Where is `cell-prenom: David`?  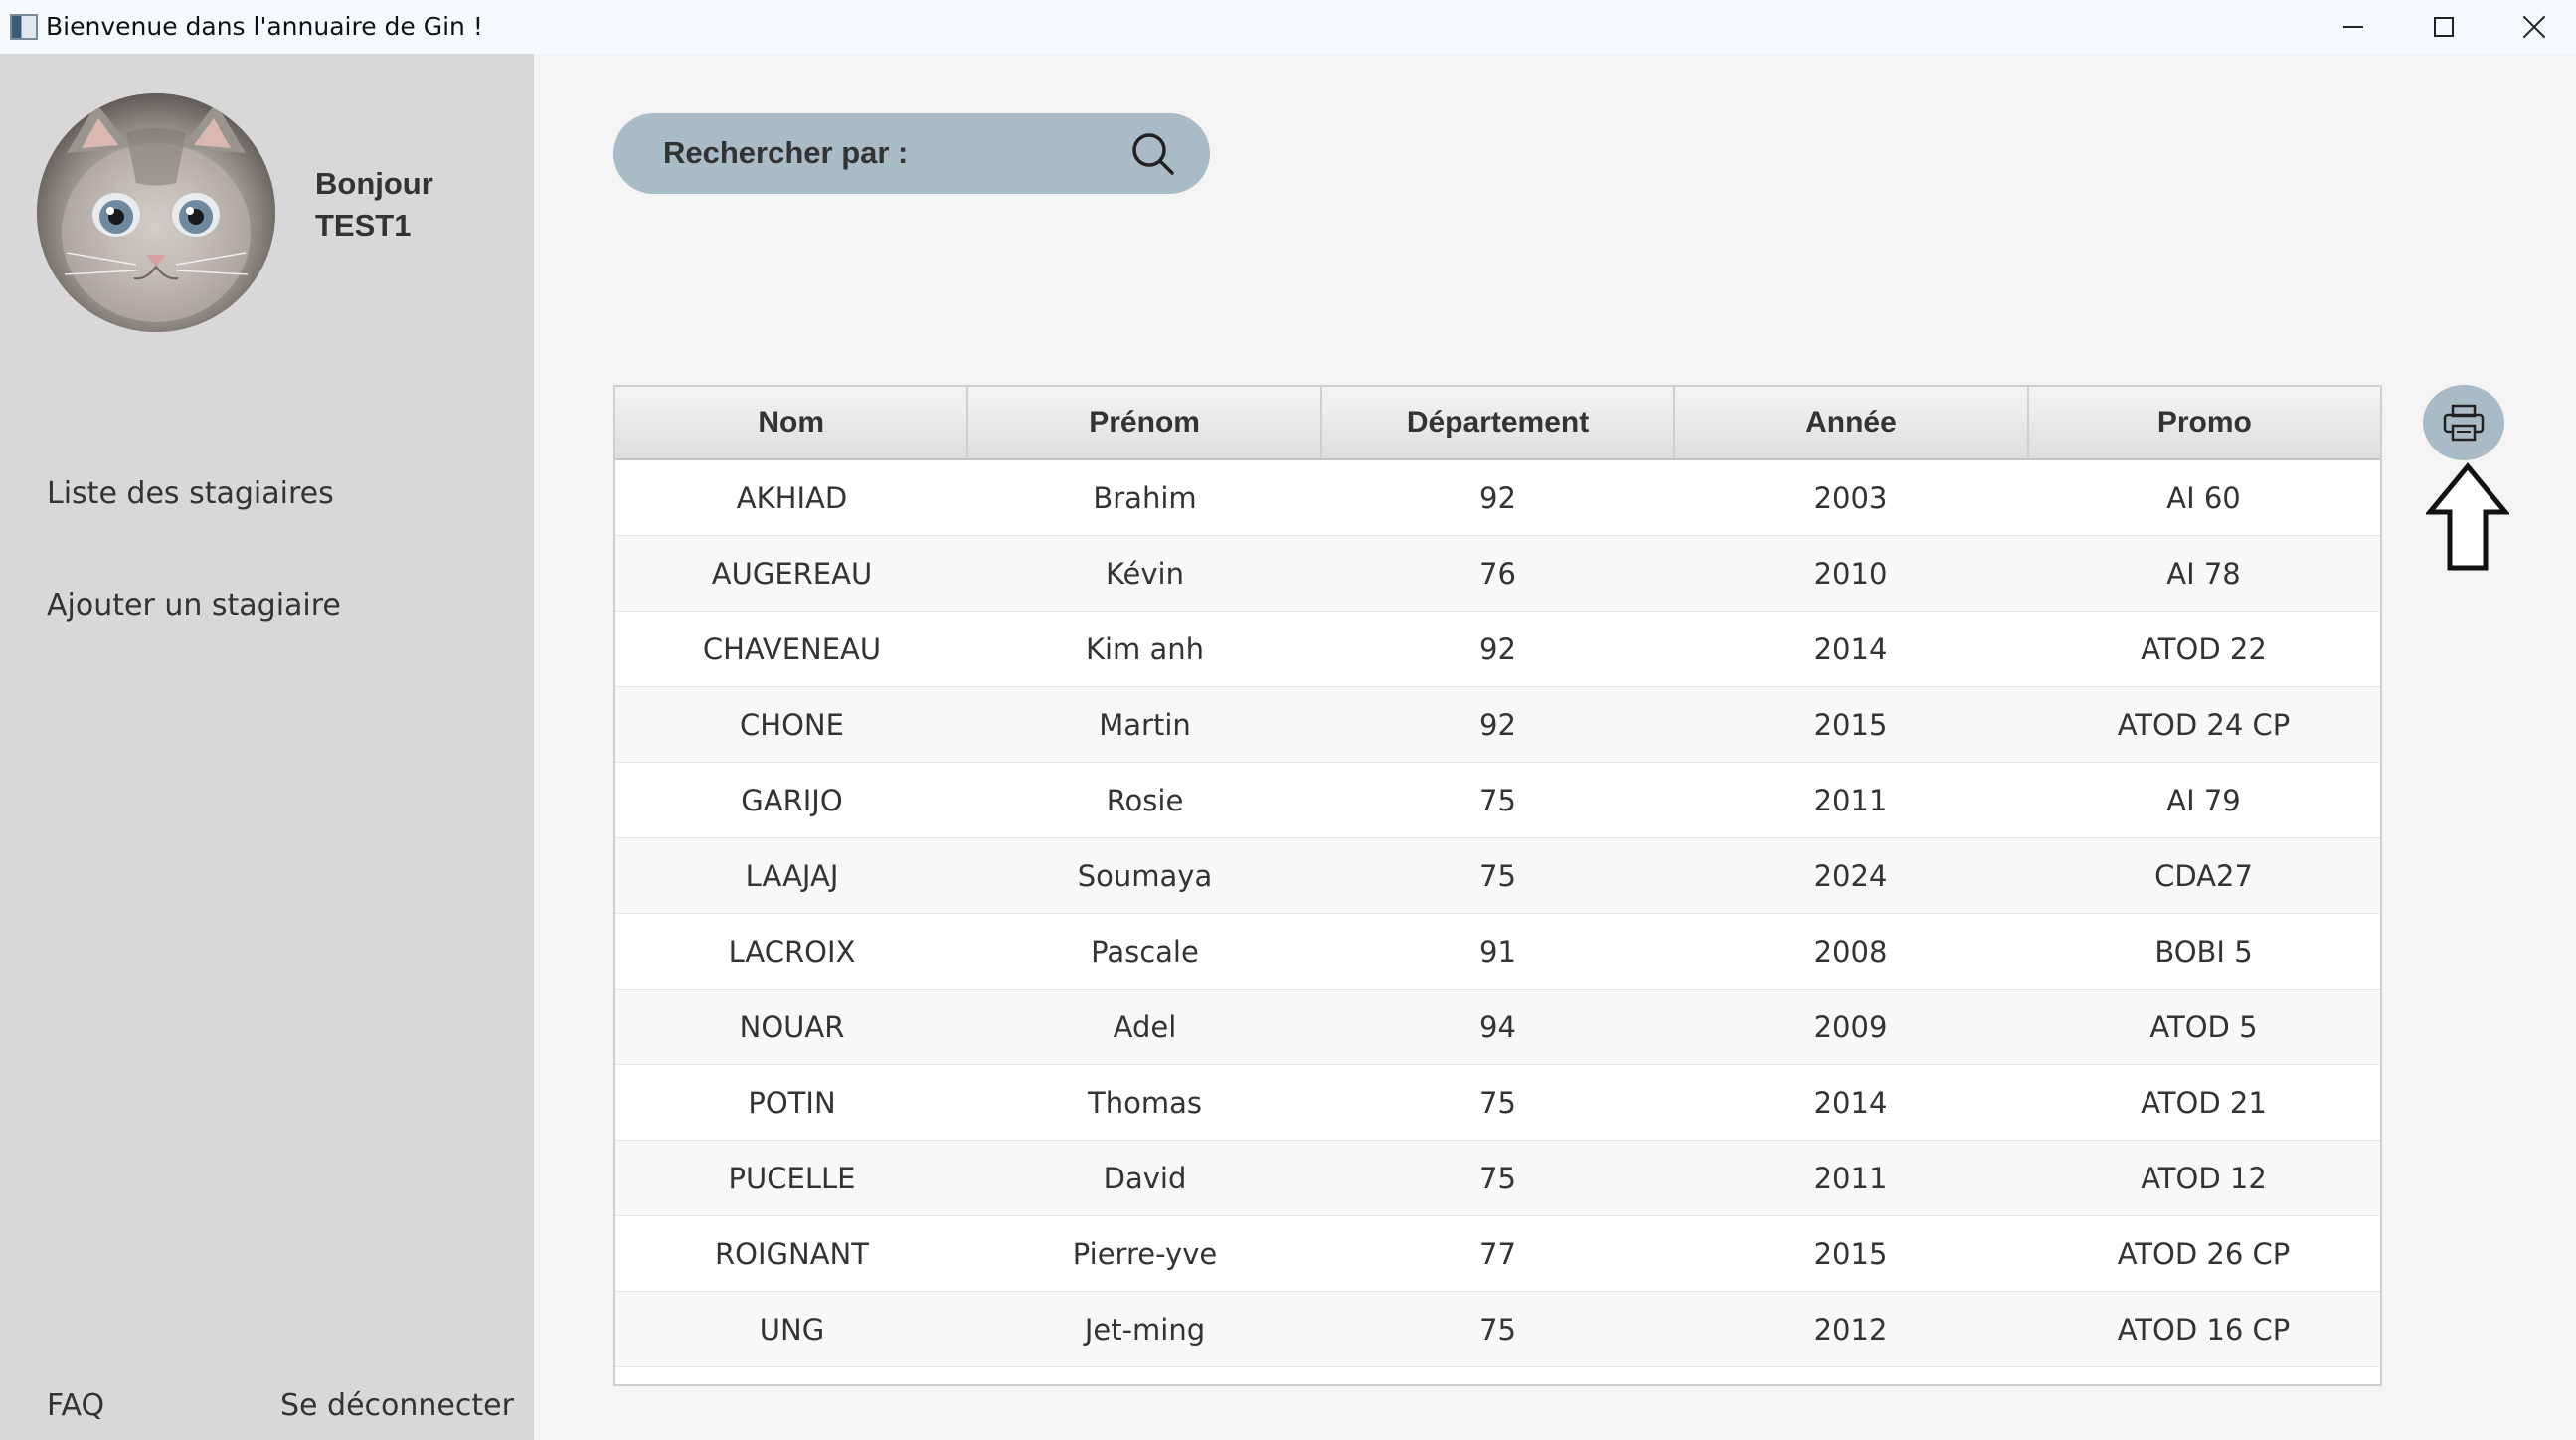
cell-prenom: David is located at coordinates (1145, 1178).